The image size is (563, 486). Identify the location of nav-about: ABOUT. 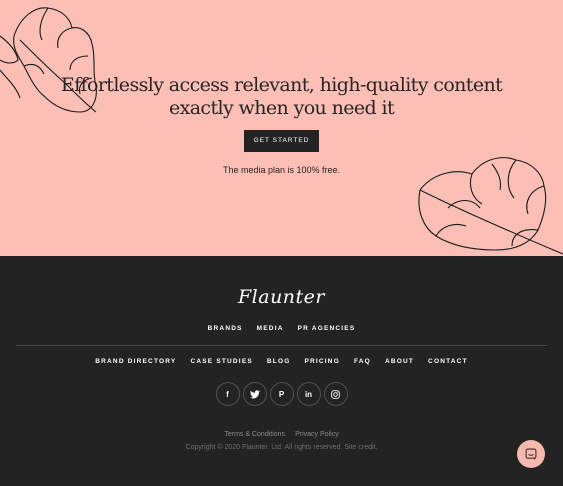
(399, 361).